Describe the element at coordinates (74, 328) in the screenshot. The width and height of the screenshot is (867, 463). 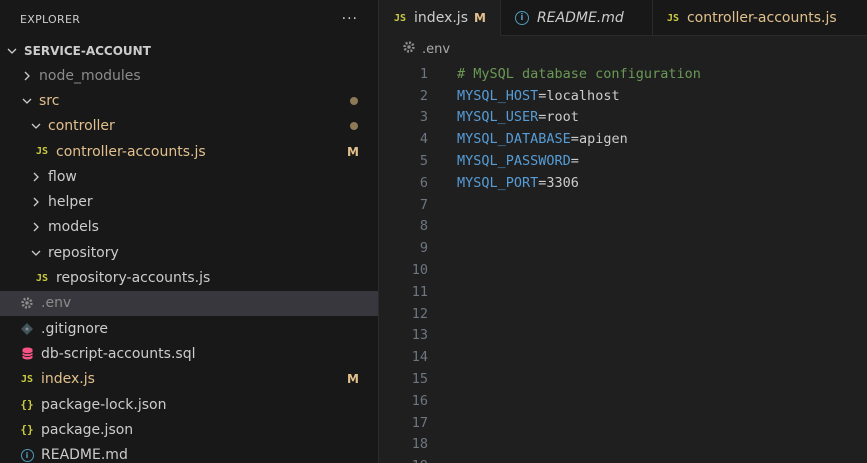
I see `tree-item-label: .gitignore` at that location.